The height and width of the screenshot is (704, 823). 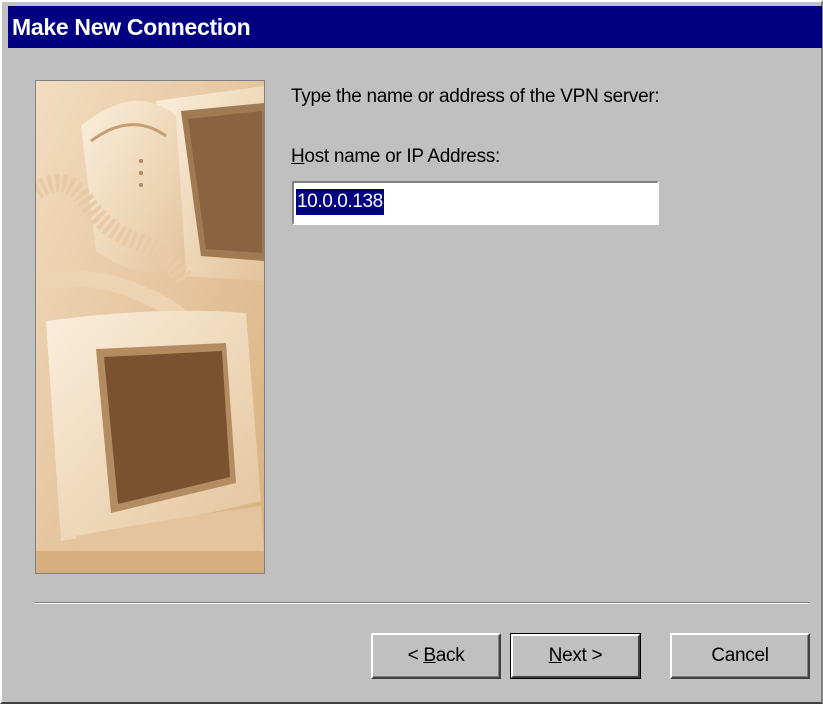 I want to click on back-button: < Back, so click(x=436, y=656).